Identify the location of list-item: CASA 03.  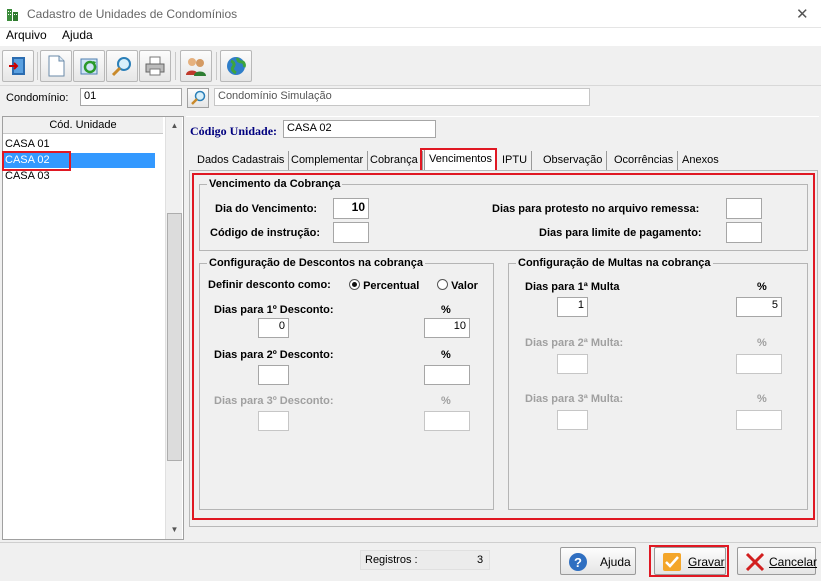
(79, 176).